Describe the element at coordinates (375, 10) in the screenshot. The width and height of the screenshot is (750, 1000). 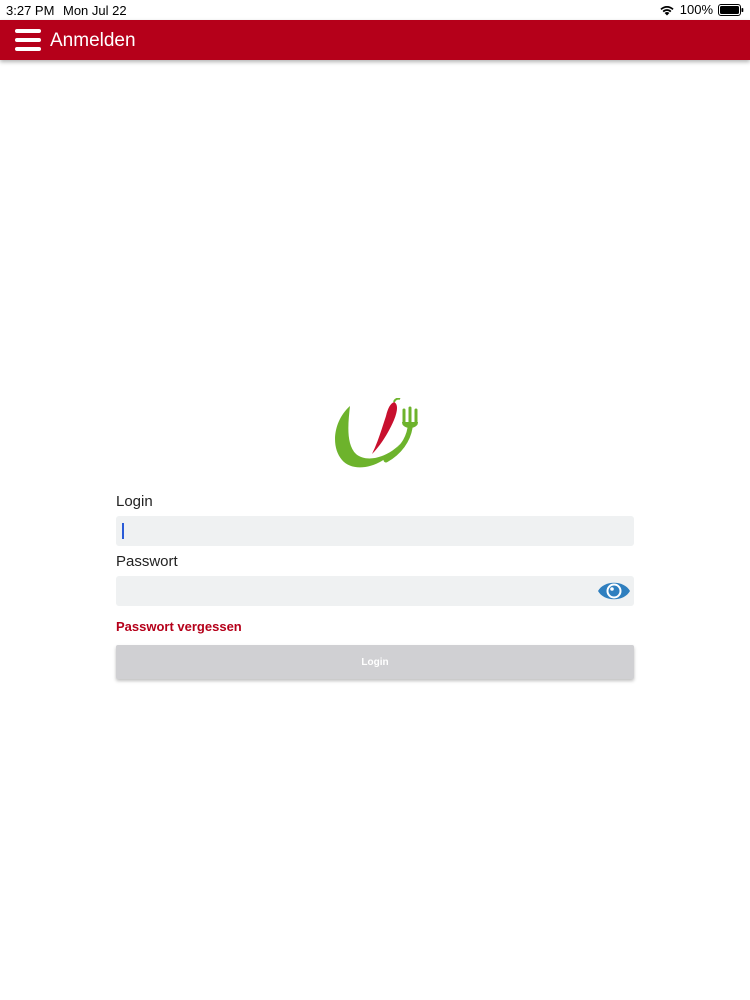
I see `status-bar: 3:27 PM Mon Jul 22 100%` at that location.